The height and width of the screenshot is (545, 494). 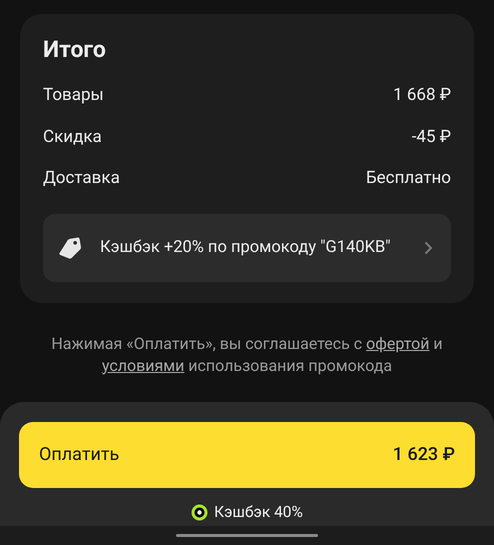 What do you see at coordinates (247, 455) in the screenshot?
I see `pay-button: Оплатить 1 623 ₽` at bounding box center [247, 455].